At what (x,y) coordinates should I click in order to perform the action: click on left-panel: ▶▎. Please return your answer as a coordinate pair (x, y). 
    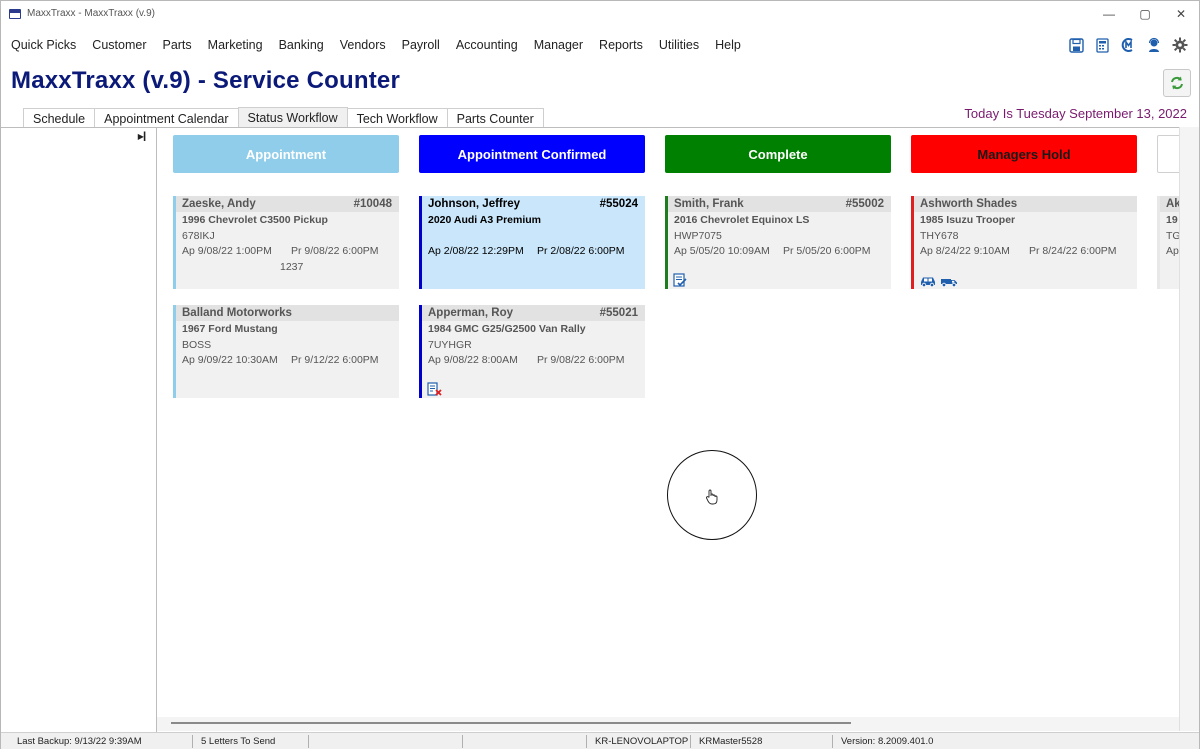
    Looking at the image, I should click on (79, 430).